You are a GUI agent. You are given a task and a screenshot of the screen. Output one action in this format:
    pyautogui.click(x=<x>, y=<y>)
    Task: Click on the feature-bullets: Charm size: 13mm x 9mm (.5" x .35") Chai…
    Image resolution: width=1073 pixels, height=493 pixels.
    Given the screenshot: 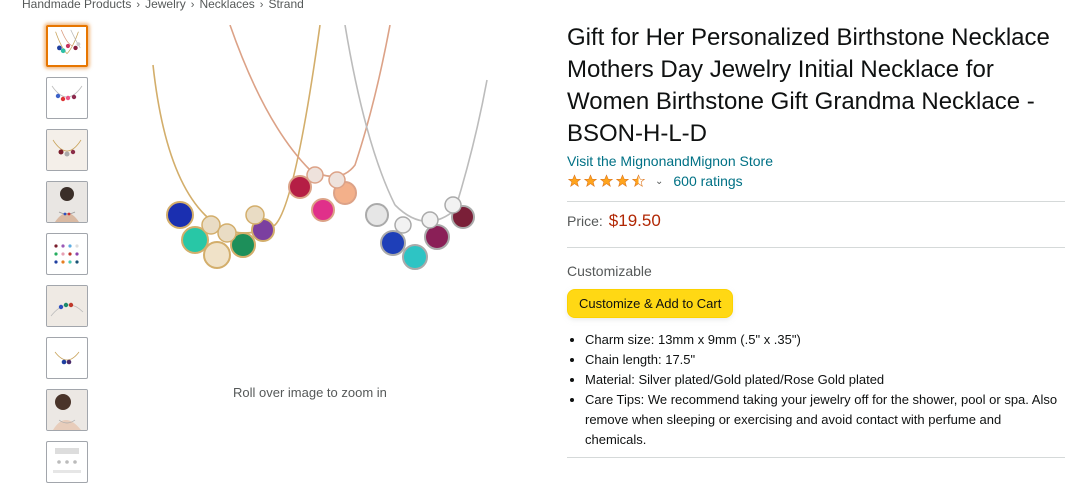 What is the action you would take?
    pyautogui.click(x=815, y=390)
    